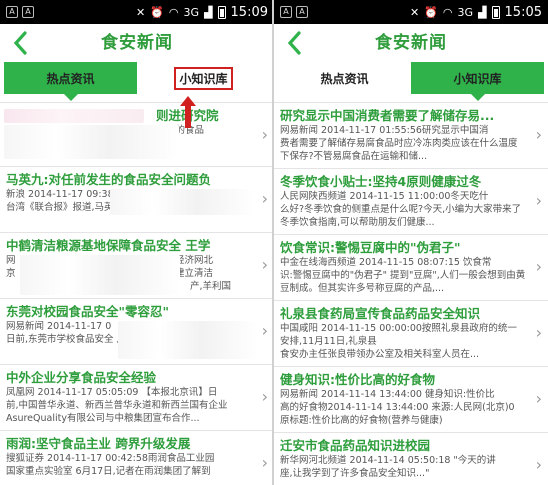  What do you see at coordinates (477, 78) in the screenshot?
I see `tab-label: 小知识库` at bounding box center [477, 78].